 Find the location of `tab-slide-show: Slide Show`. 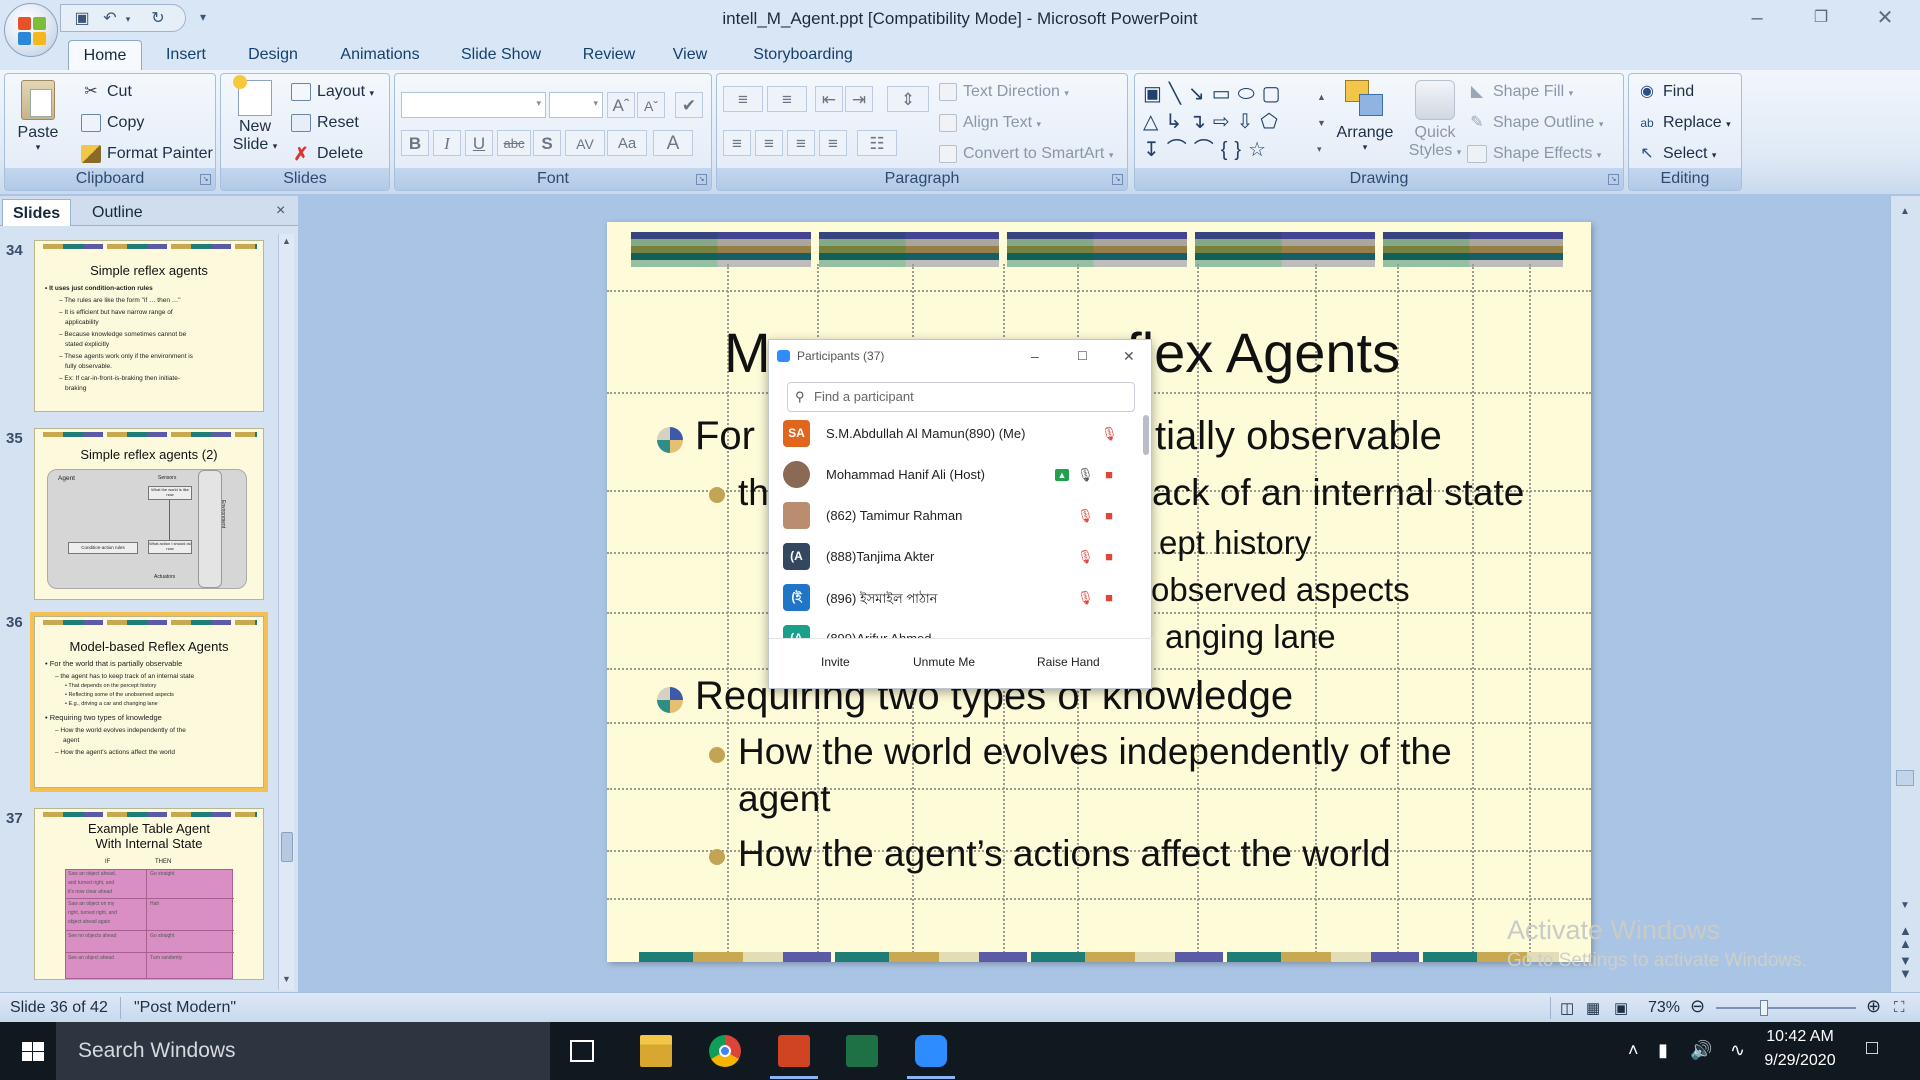

tab-slide-show: Slide Show is located at coordinates (501, 55).